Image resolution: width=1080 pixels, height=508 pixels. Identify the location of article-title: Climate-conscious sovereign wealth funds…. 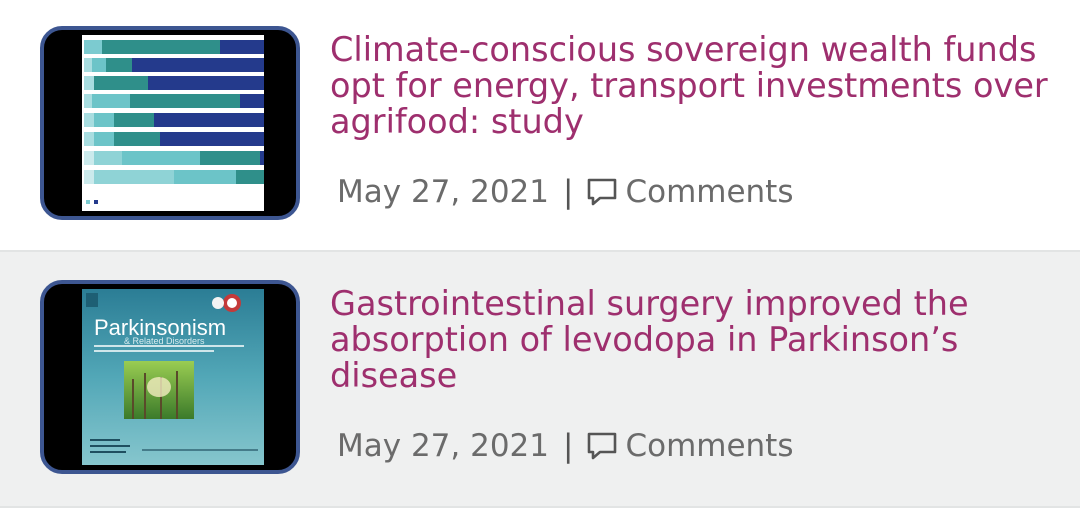
(697, 86).